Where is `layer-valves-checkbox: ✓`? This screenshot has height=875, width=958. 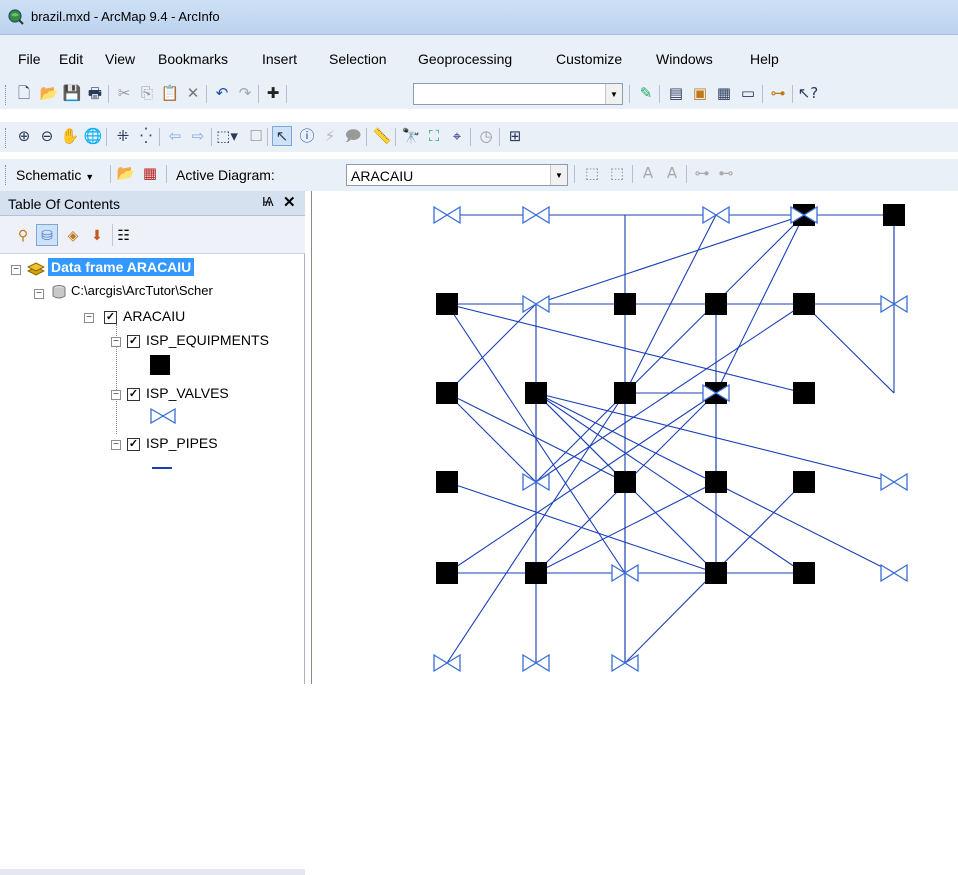
layer-valves-checkbox: ✓ is located at coordinates (133, 394).